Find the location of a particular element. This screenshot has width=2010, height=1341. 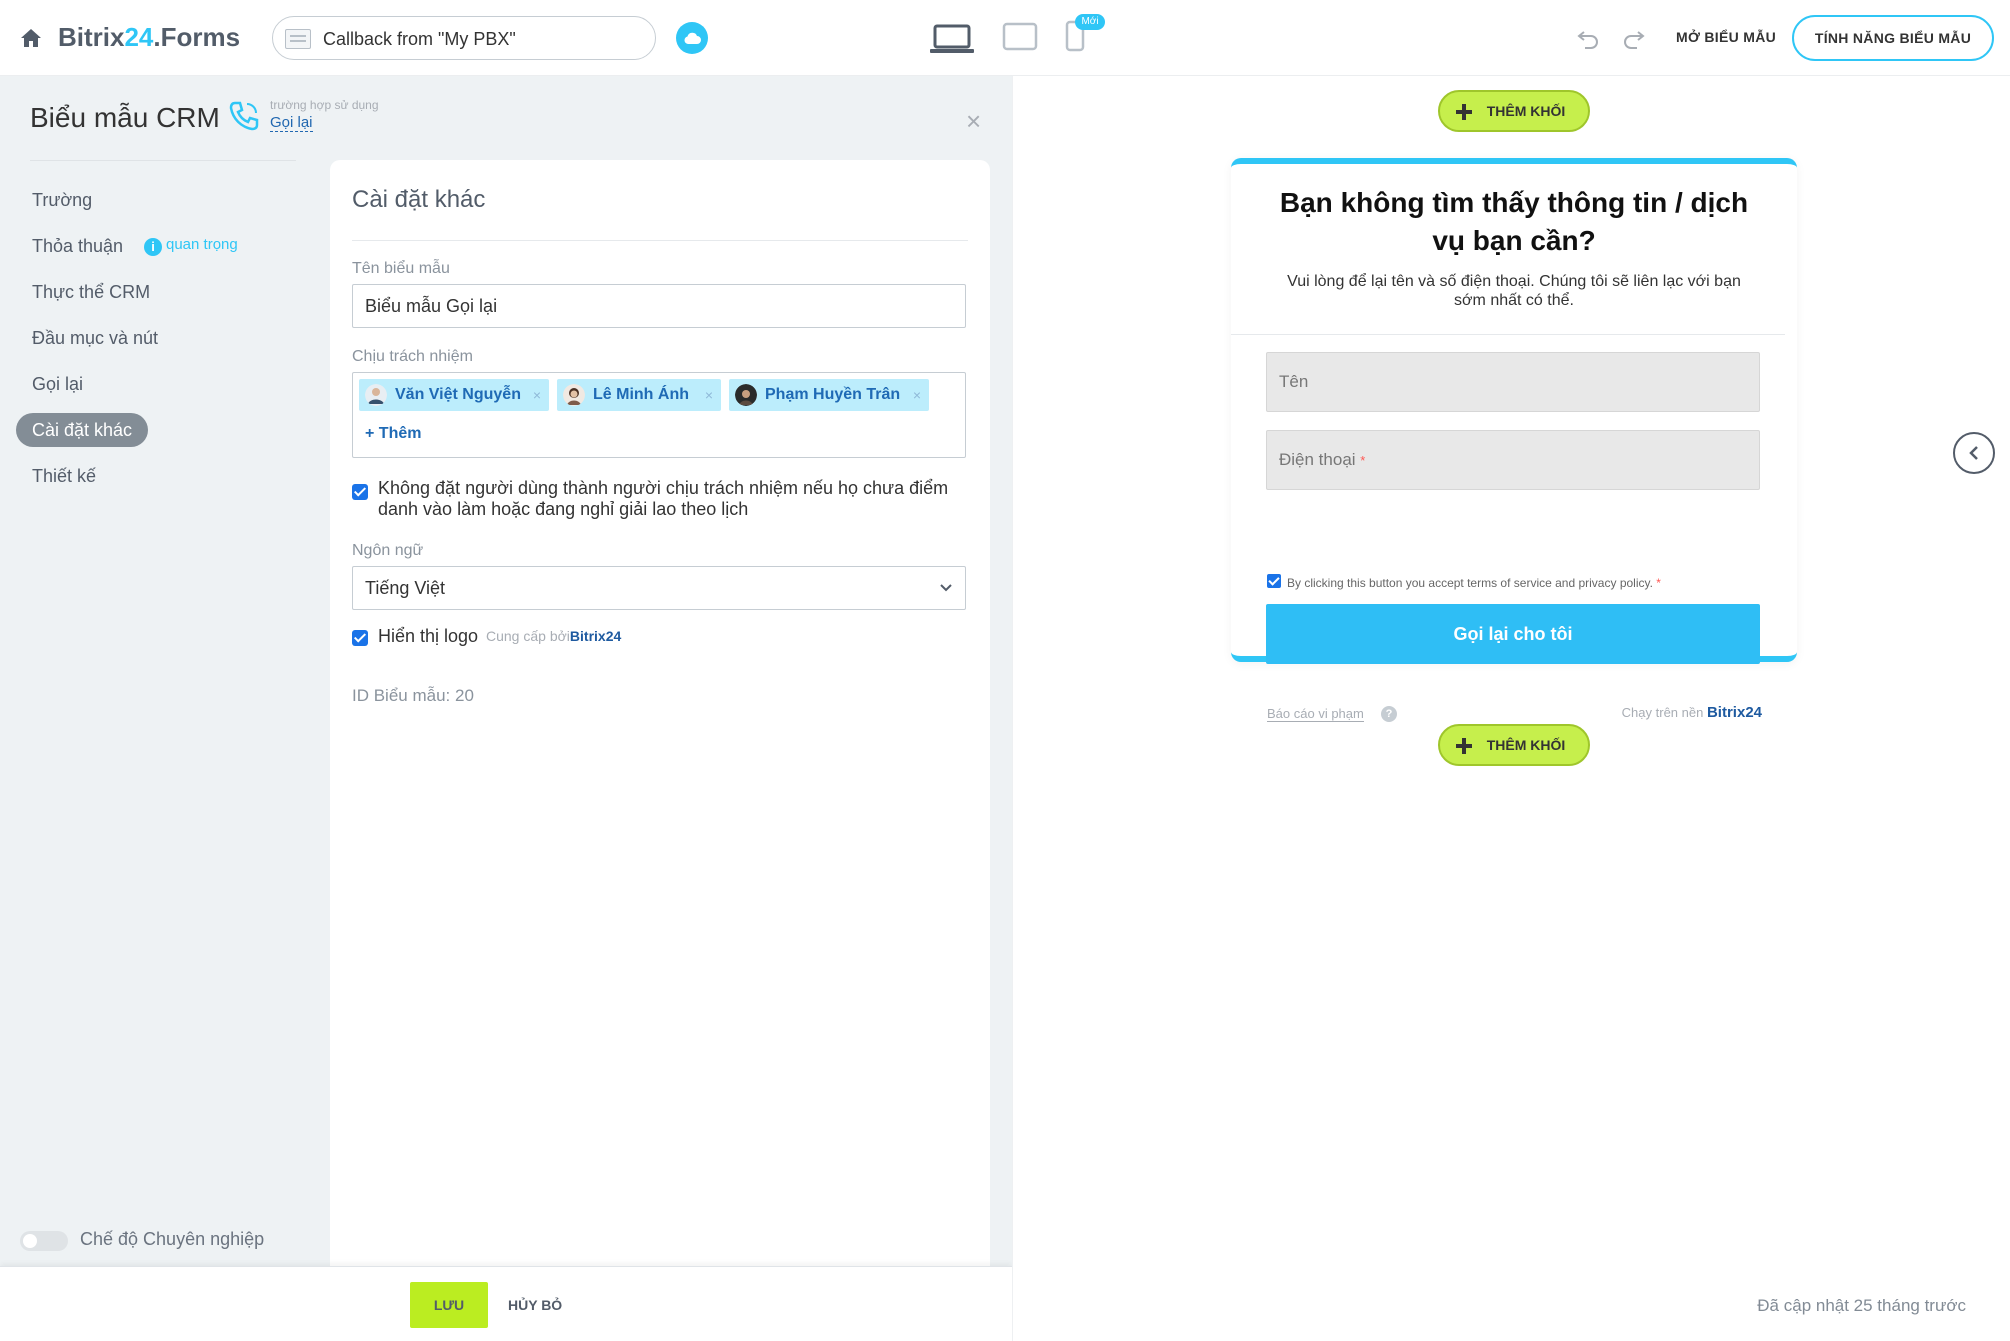

phone-field: Điện thoại * is located at coordinates (1513, 460).